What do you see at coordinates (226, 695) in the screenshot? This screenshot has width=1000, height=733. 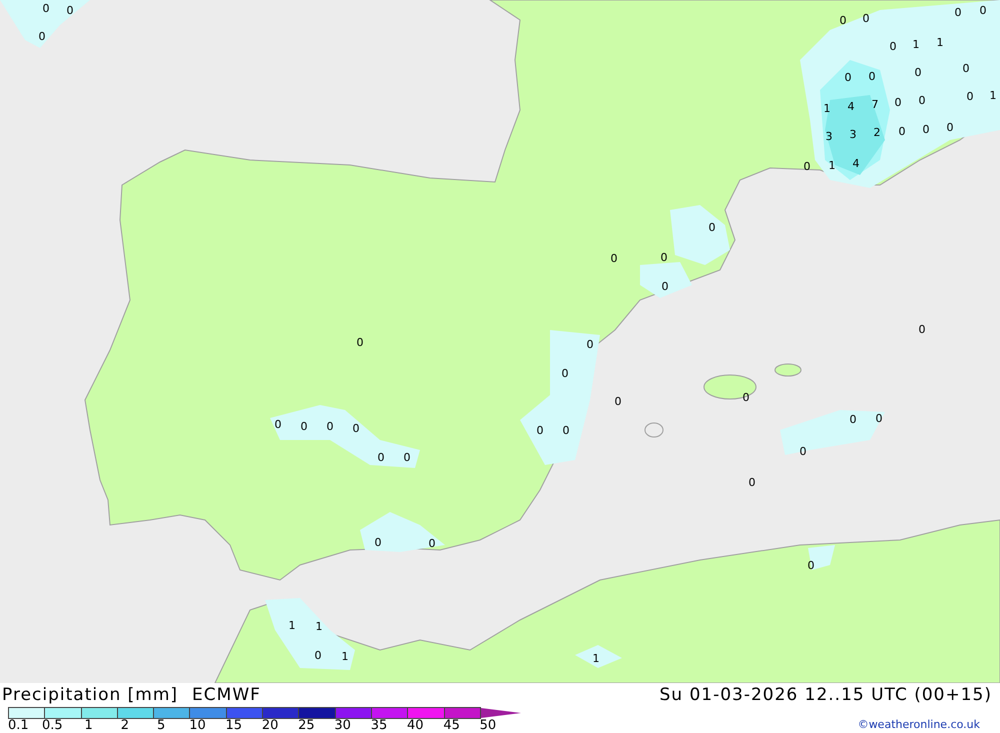 I see `model-name: ECMWF` at bounding box center [226, 695].